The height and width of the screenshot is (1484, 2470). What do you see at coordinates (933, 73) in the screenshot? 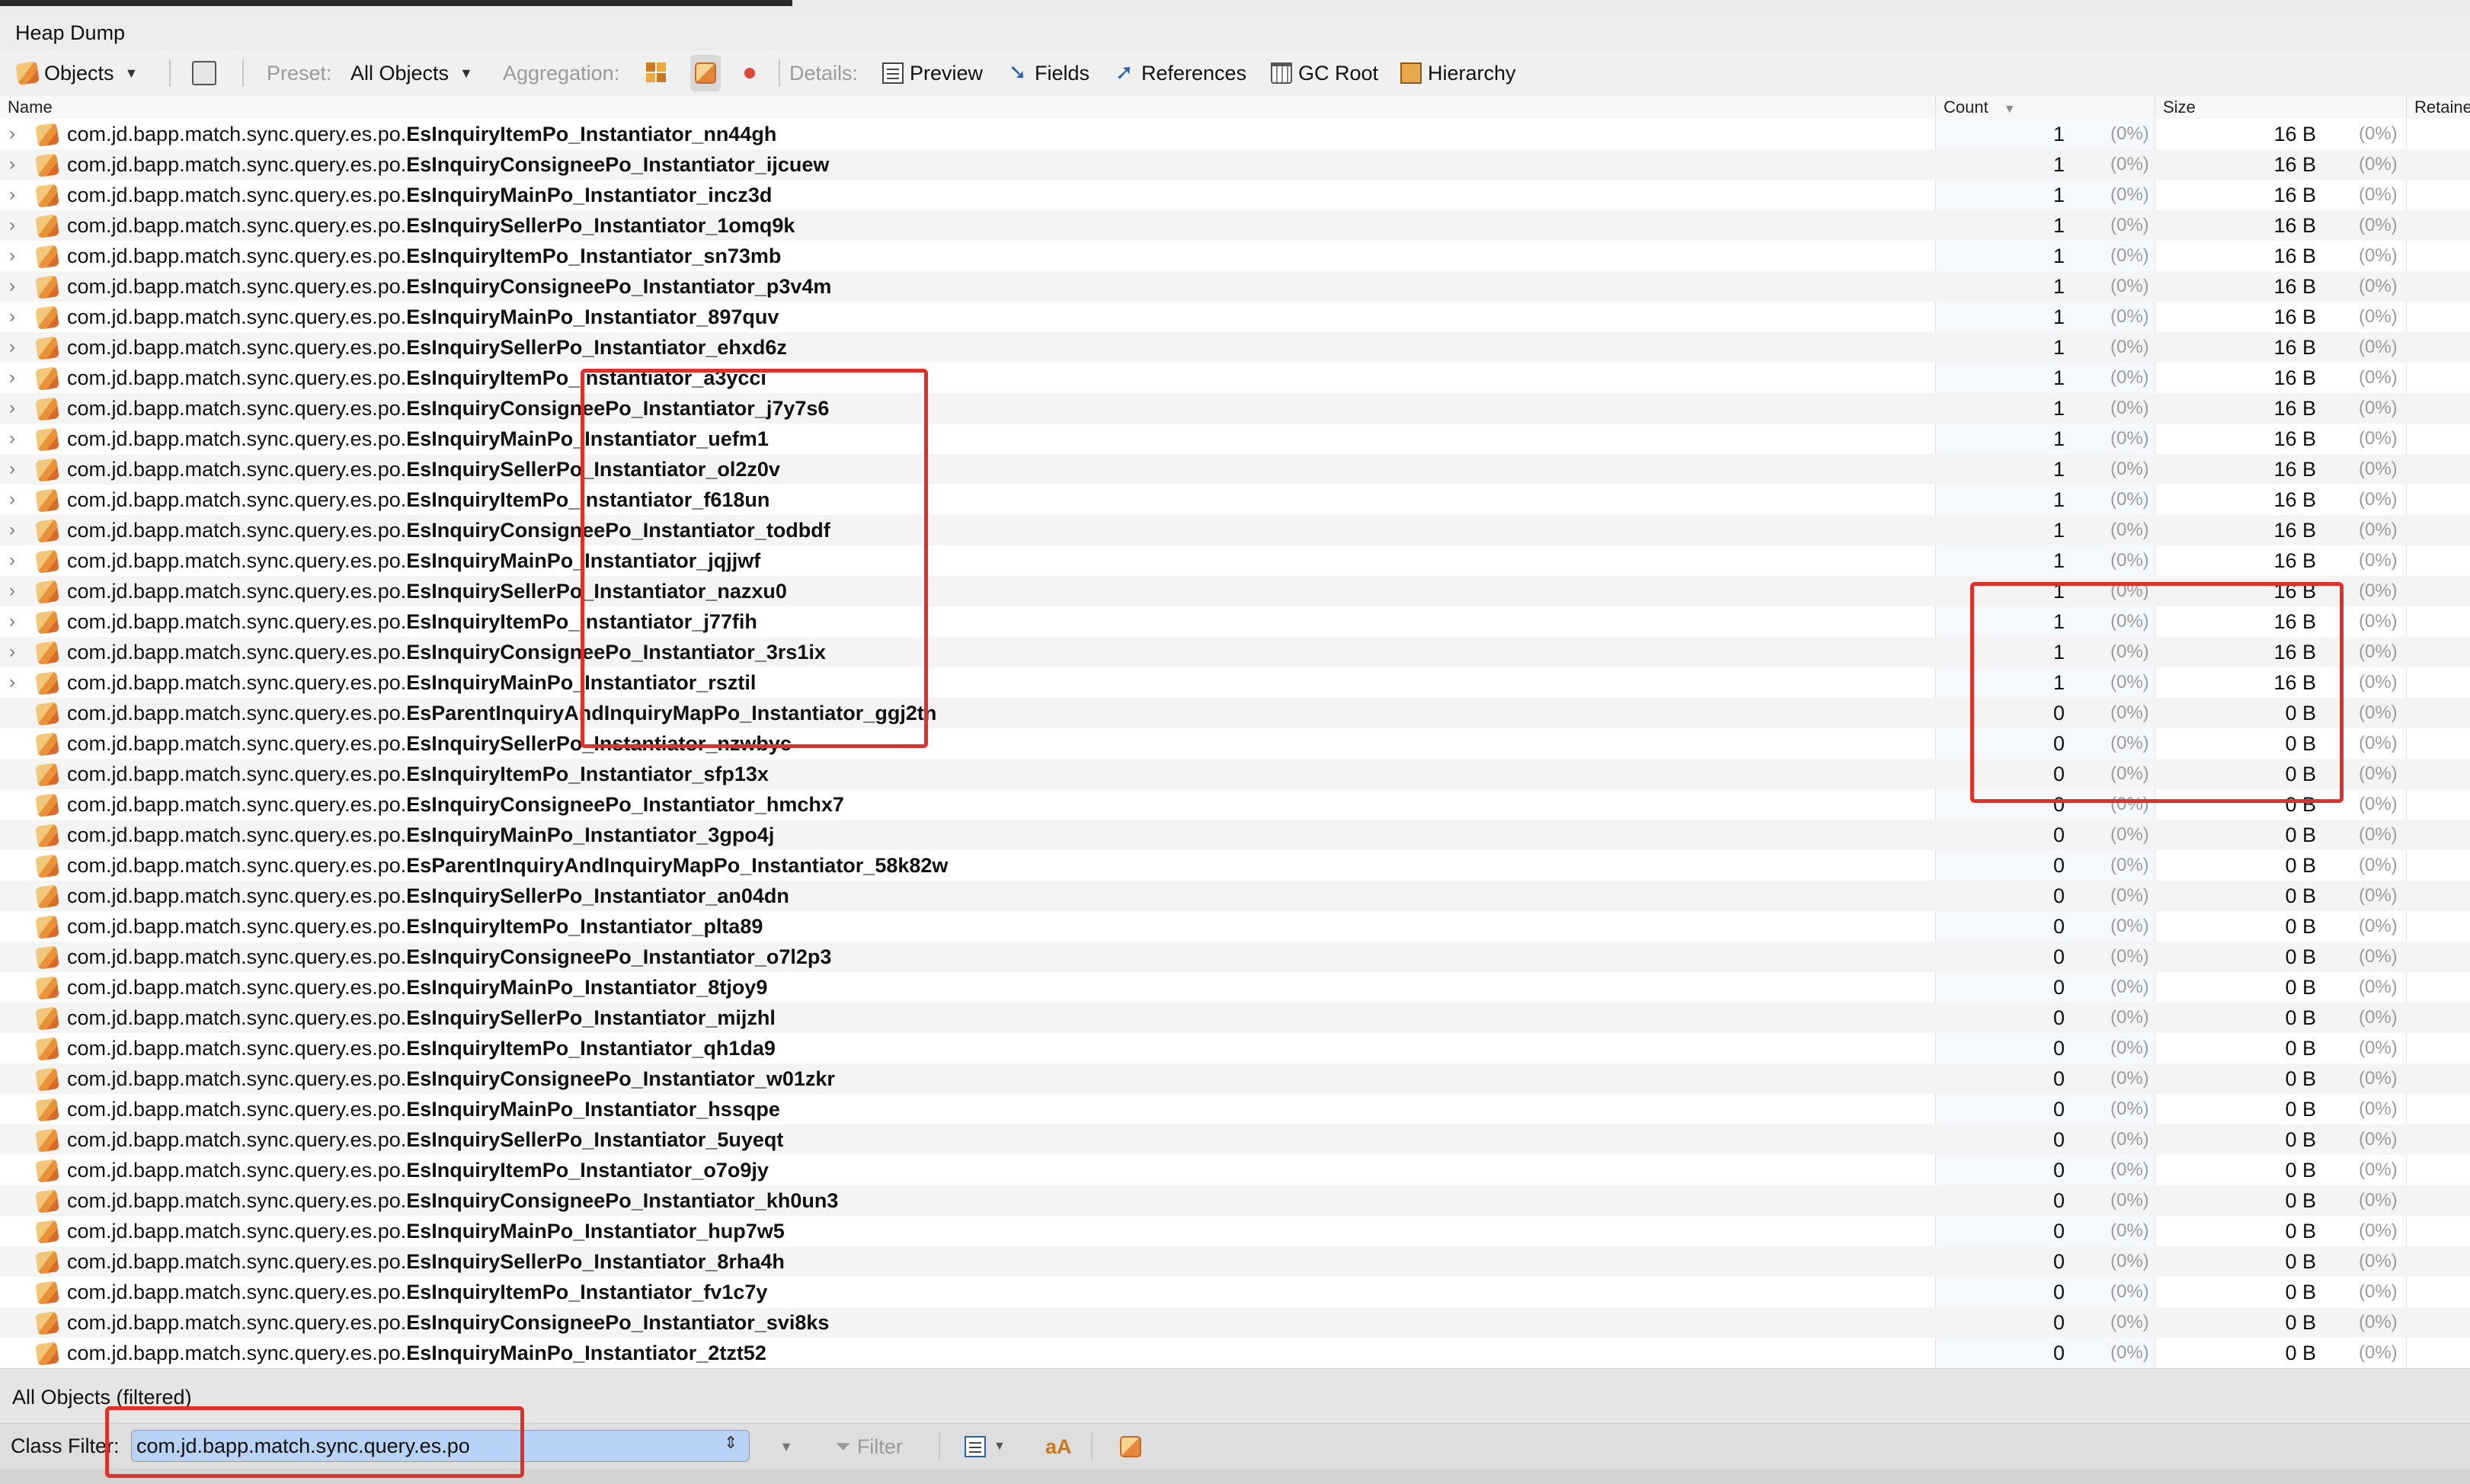
I see `preview-toggle: Preview` at bounding box center [933, 73].